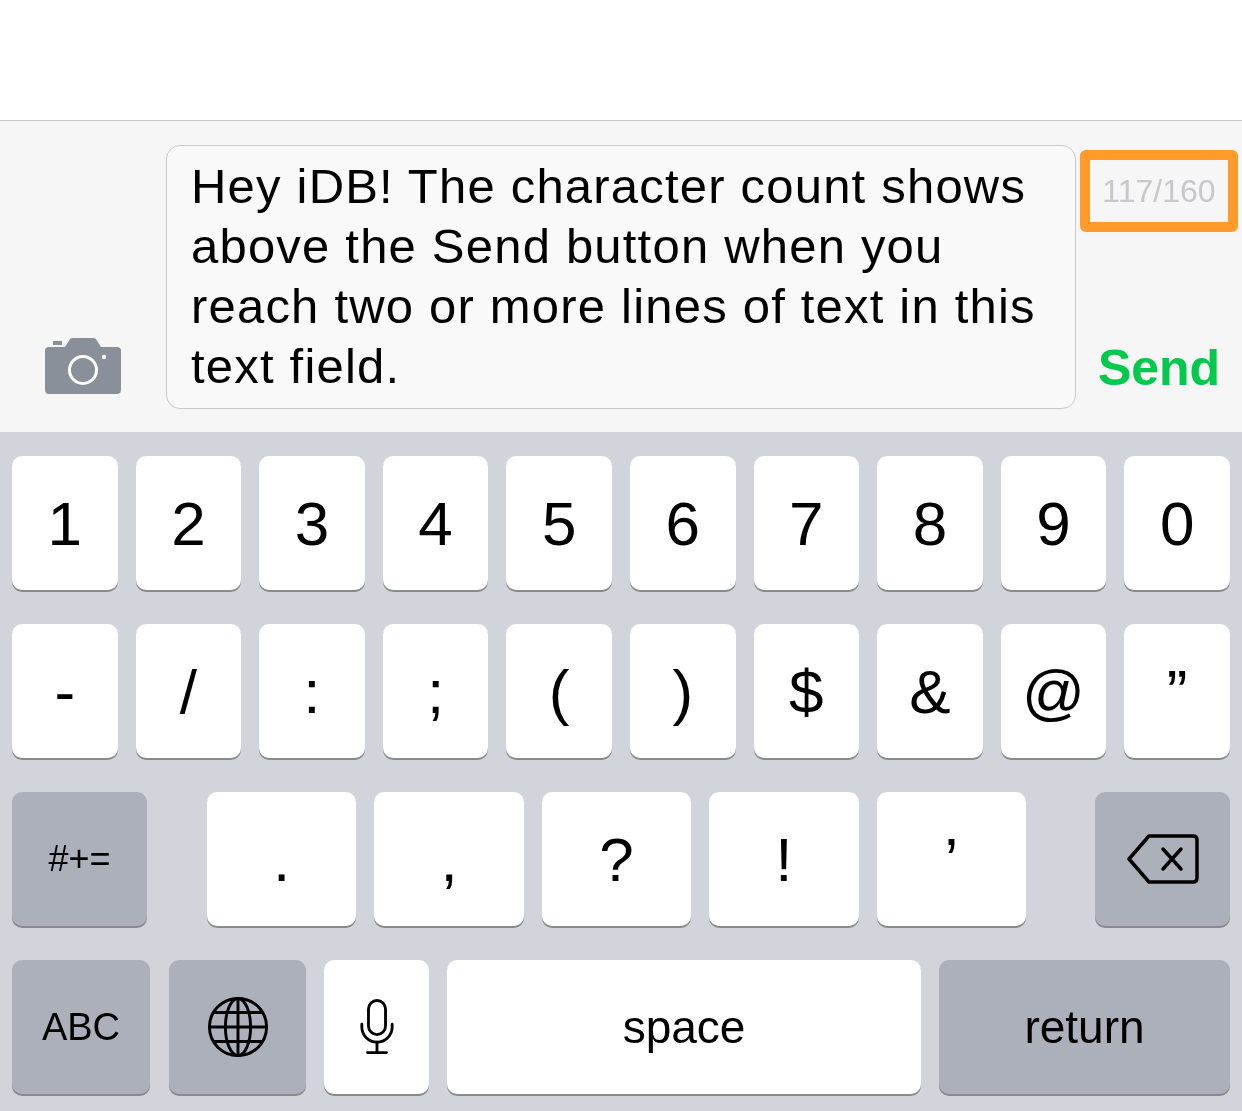 The width and height of the screenshot is (1242, 1111). I want to click on keyboard-key: 2, so click(188, 523).